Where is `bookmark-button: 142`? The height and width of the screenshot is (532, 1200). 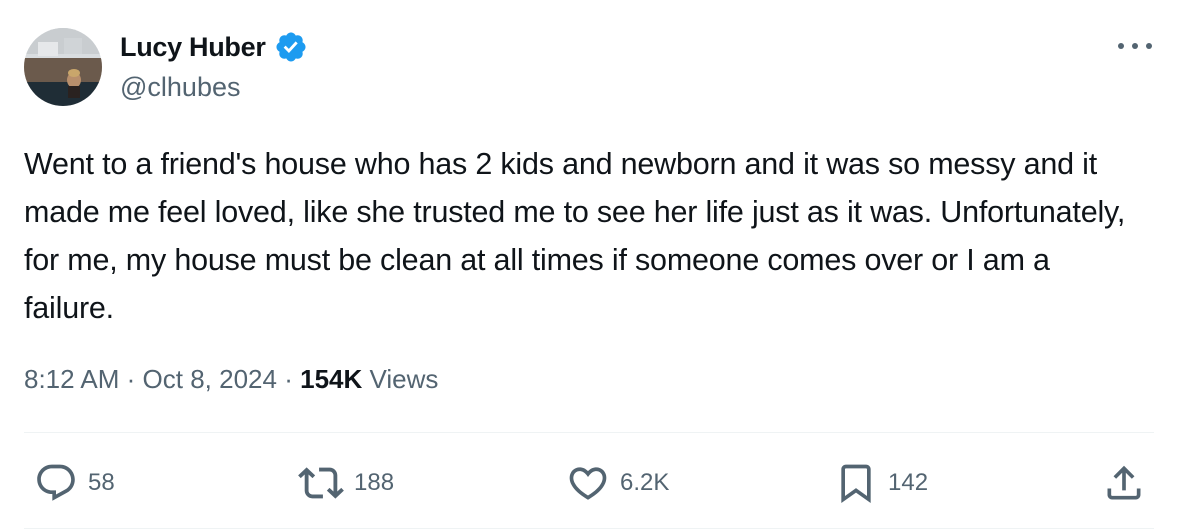 bookmark-button: 142 is located at coordinates (881, 483).